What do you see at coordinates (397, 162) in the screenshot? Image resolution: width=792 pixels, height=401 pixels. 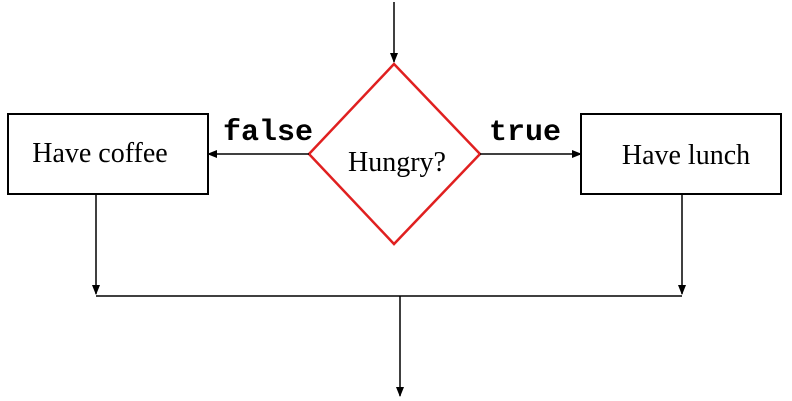 I see `decision-label: Hungry?` at bounding box center [397, 162].